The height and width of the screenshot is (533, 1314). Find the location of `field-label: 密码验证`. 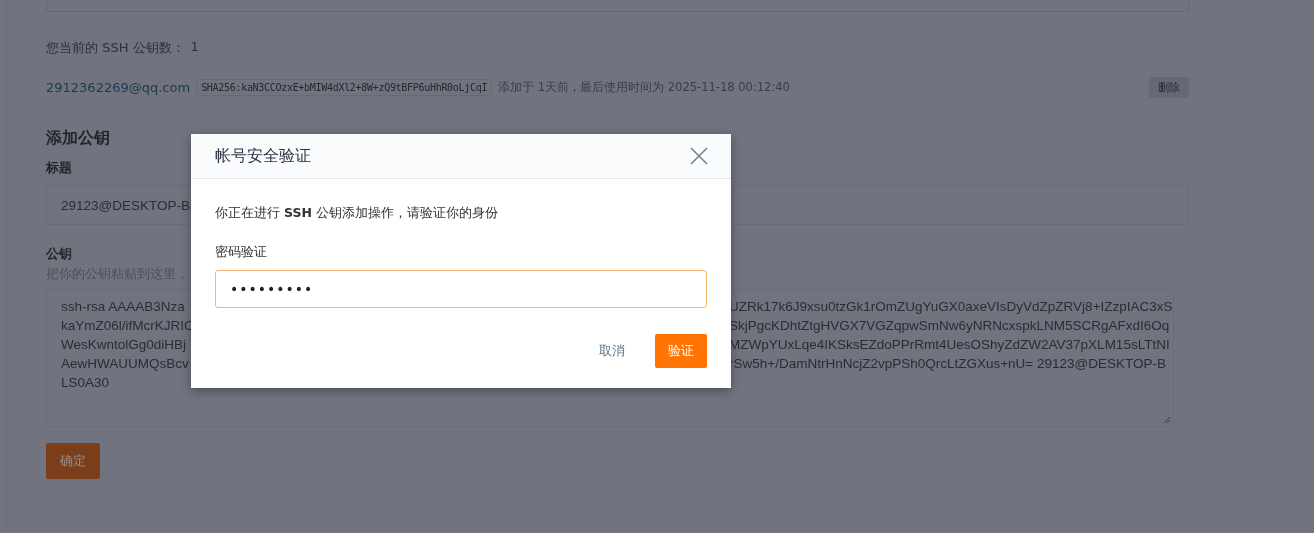

field-label: 密码验证 is located at coordinates (241, 252).